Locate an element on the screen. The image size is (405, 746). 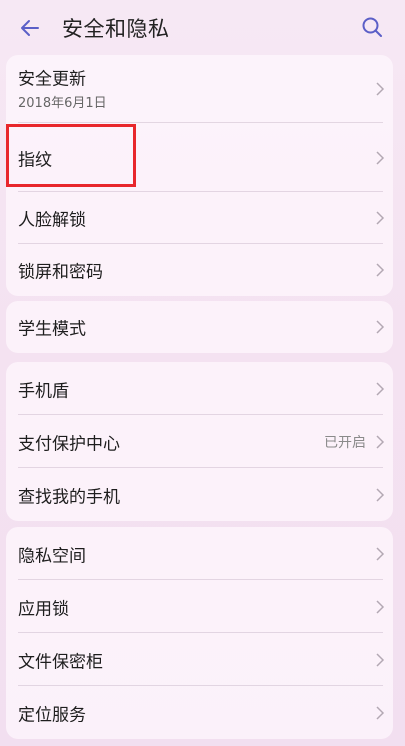
settings-row-label: 学生模式 is located at coordinates (52, 329).